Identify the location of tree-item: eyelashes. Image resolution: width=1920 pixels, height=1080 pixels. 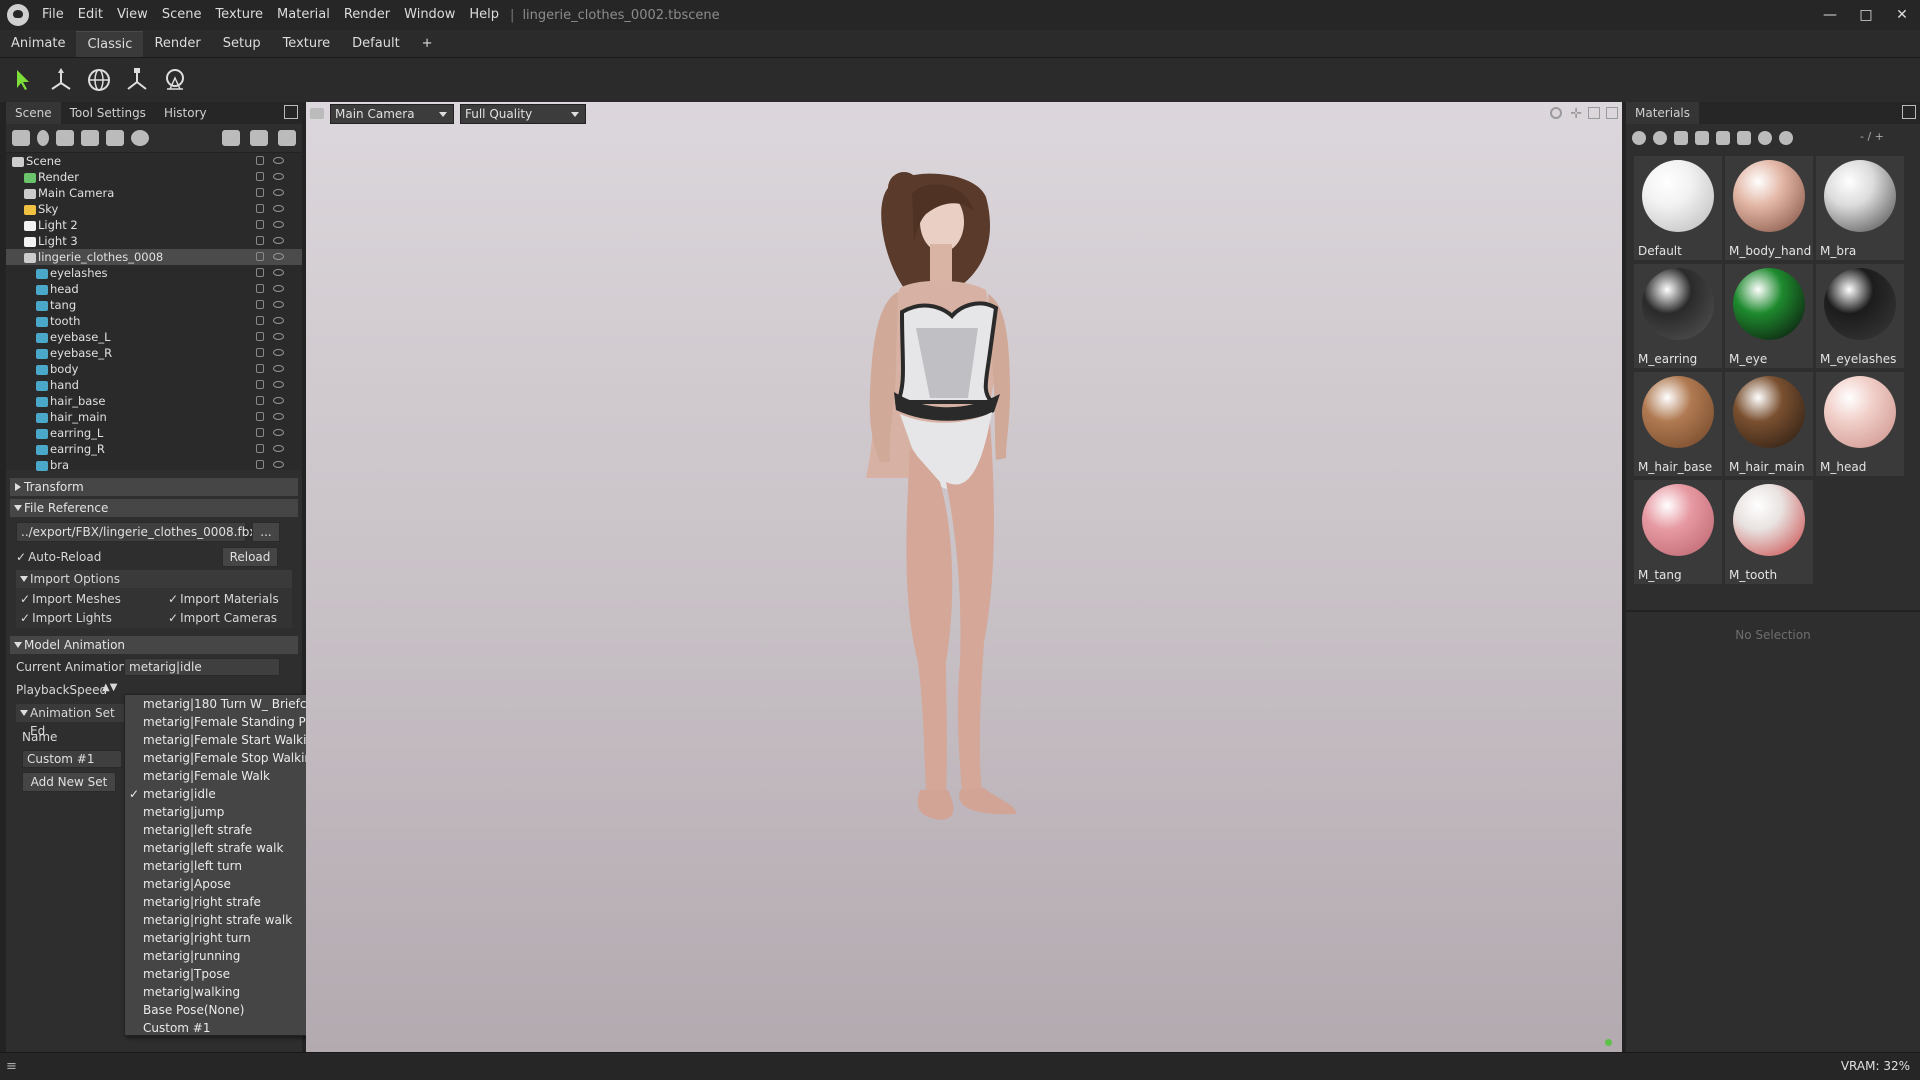
(154, 273).